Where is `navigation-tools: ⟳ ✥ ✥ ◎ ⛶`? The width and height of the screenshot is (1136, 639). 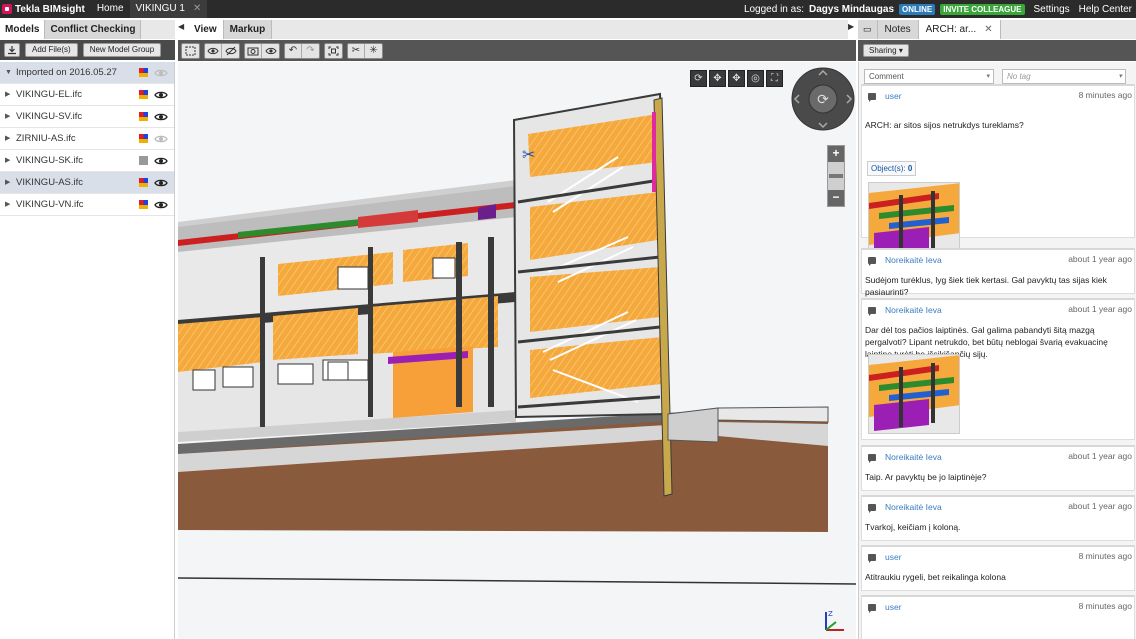
navigation-tools: ⟳ ✥ ✥ ◎ ⛶ is located at coordinates (736, 78).